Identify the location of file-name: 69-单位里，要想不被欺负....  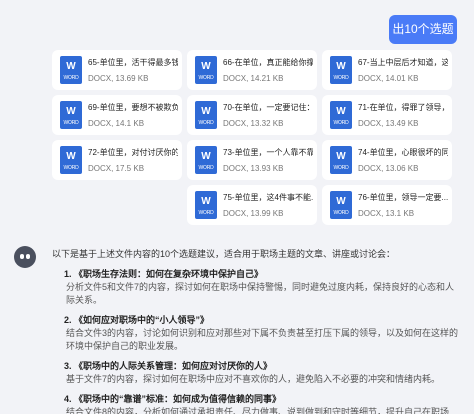
(133, 107).